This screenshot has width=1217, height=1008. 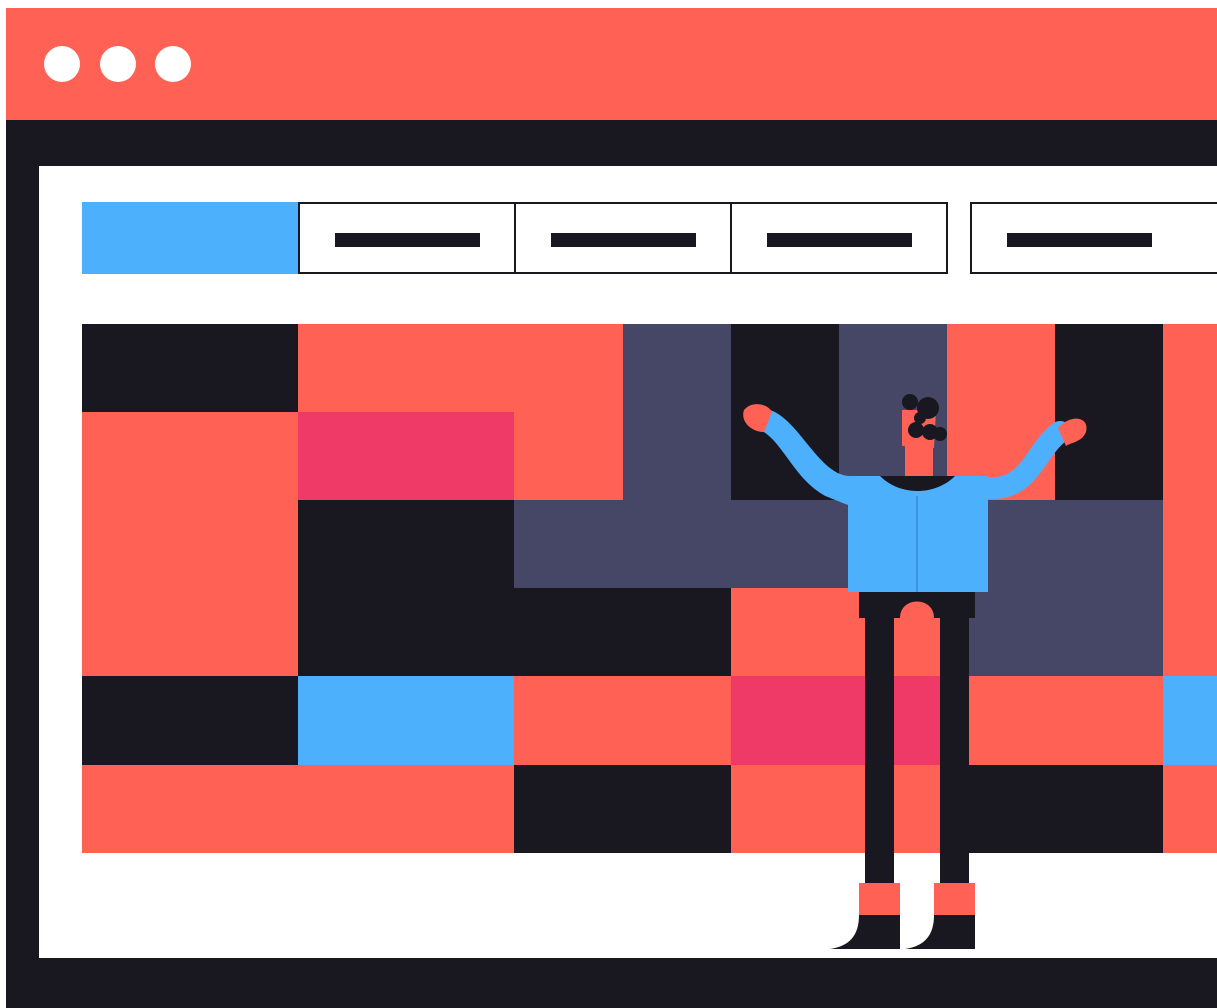 What do you see at coordinates (1025, 460) in the screenshot?
I see `right-arm-outline` at bounding box center [1025, 460].